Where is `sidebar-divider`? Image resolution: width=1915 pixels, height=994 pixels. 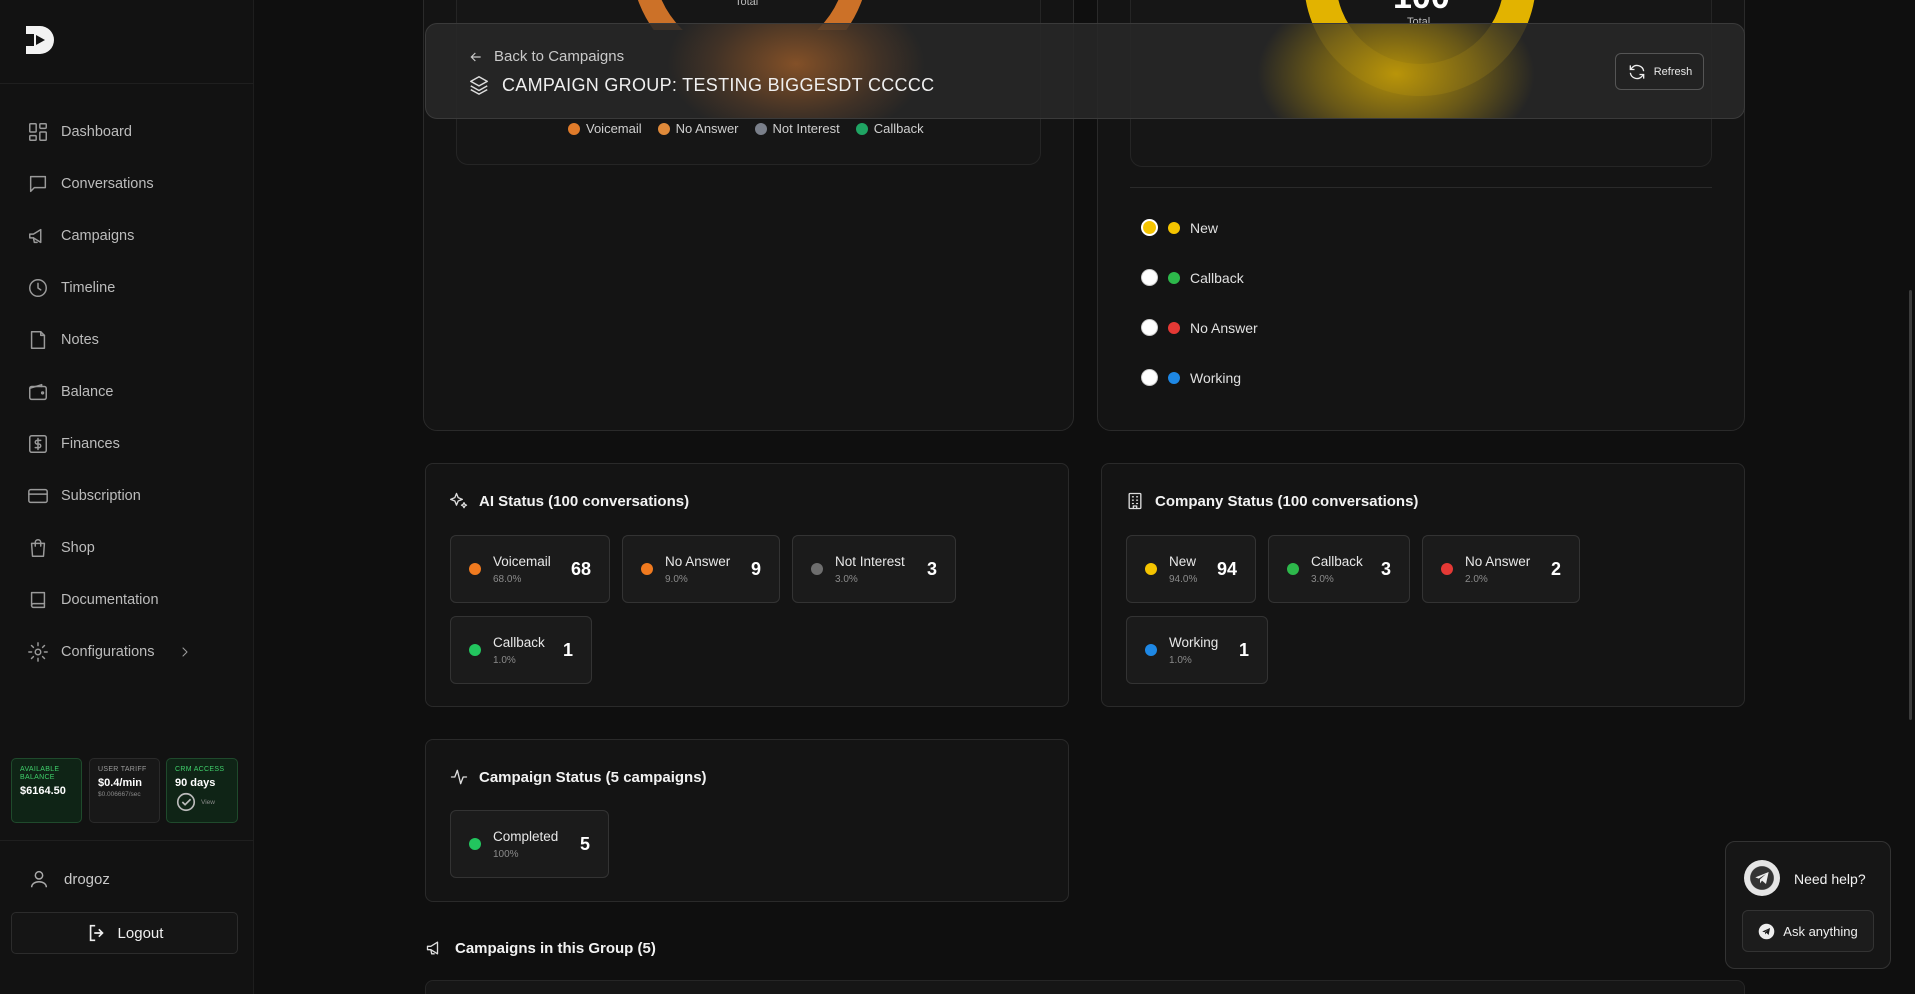
sidebar-divider is located at coordinates (127, 83).